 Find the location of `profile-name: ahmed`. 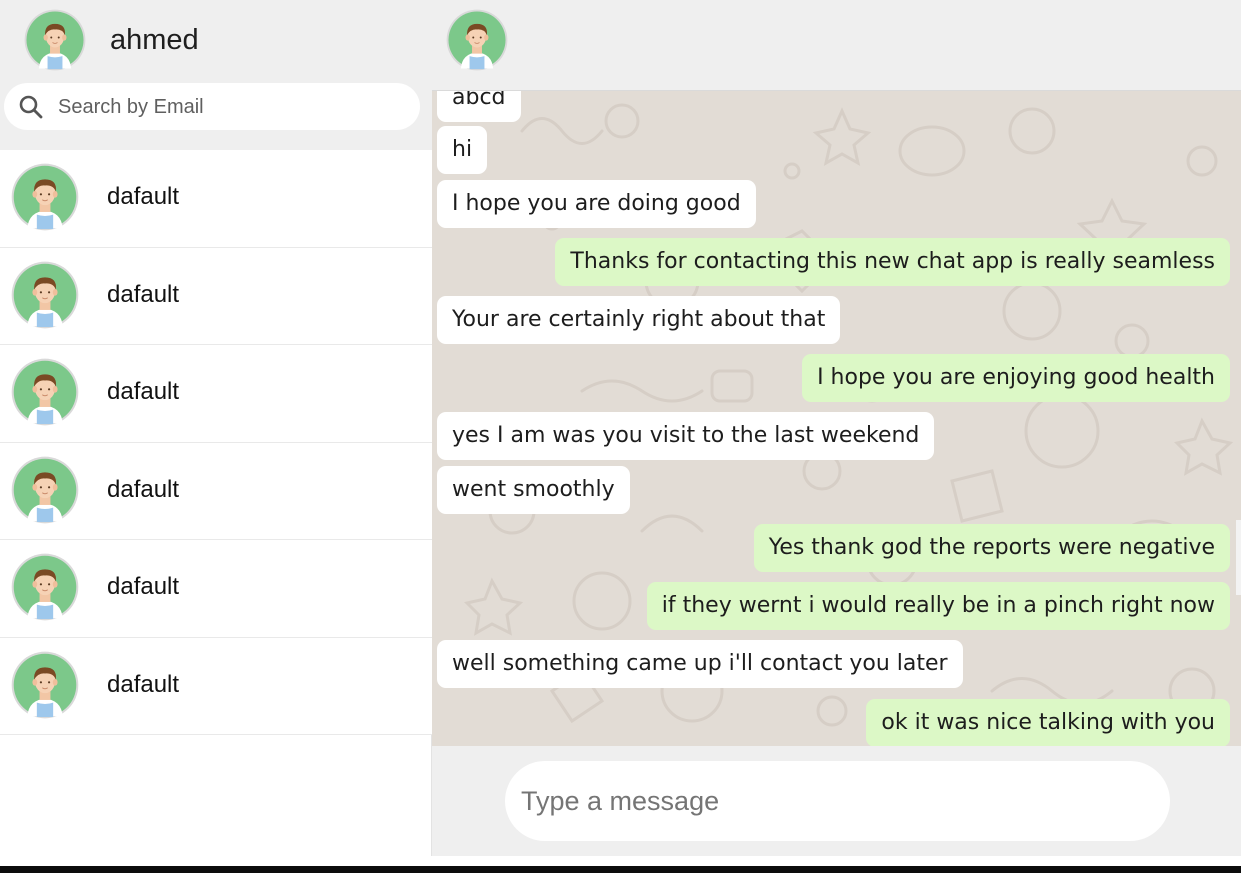

profile-name: ahmed is located at coordinates (154, 40).